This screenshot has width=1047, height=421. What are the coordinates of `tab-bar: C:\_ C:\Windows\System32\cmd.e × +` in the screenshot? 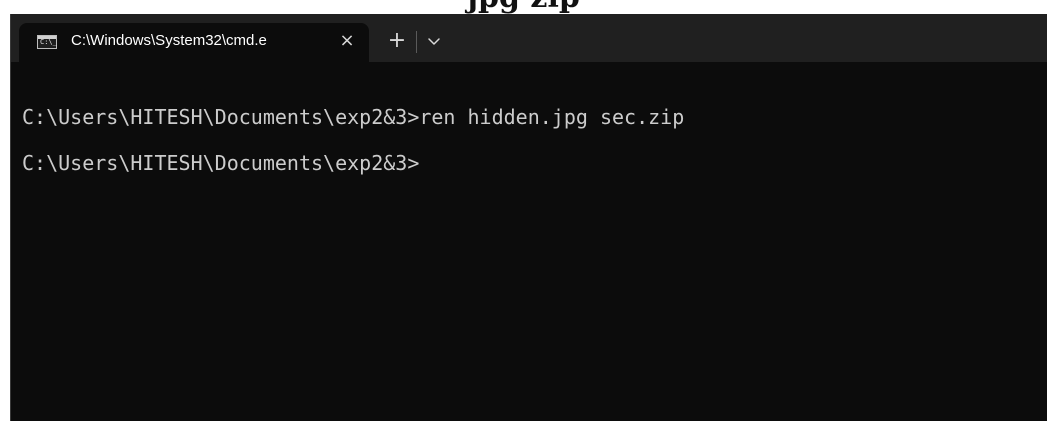 It's located at (529, 38).